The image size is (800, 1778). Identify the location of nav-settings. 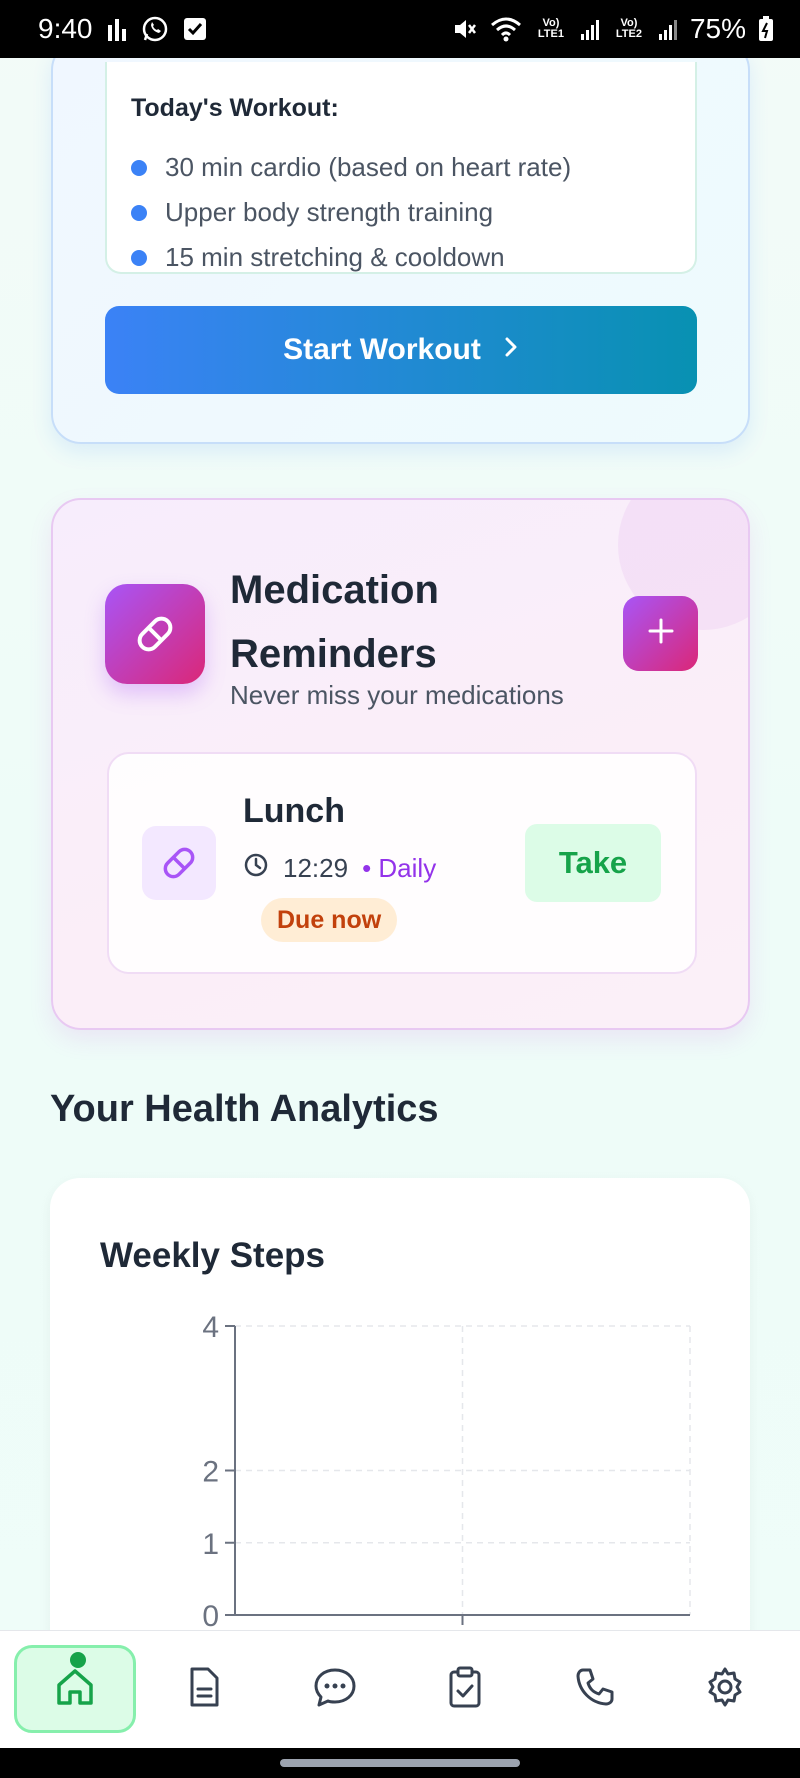
(725, 1689).